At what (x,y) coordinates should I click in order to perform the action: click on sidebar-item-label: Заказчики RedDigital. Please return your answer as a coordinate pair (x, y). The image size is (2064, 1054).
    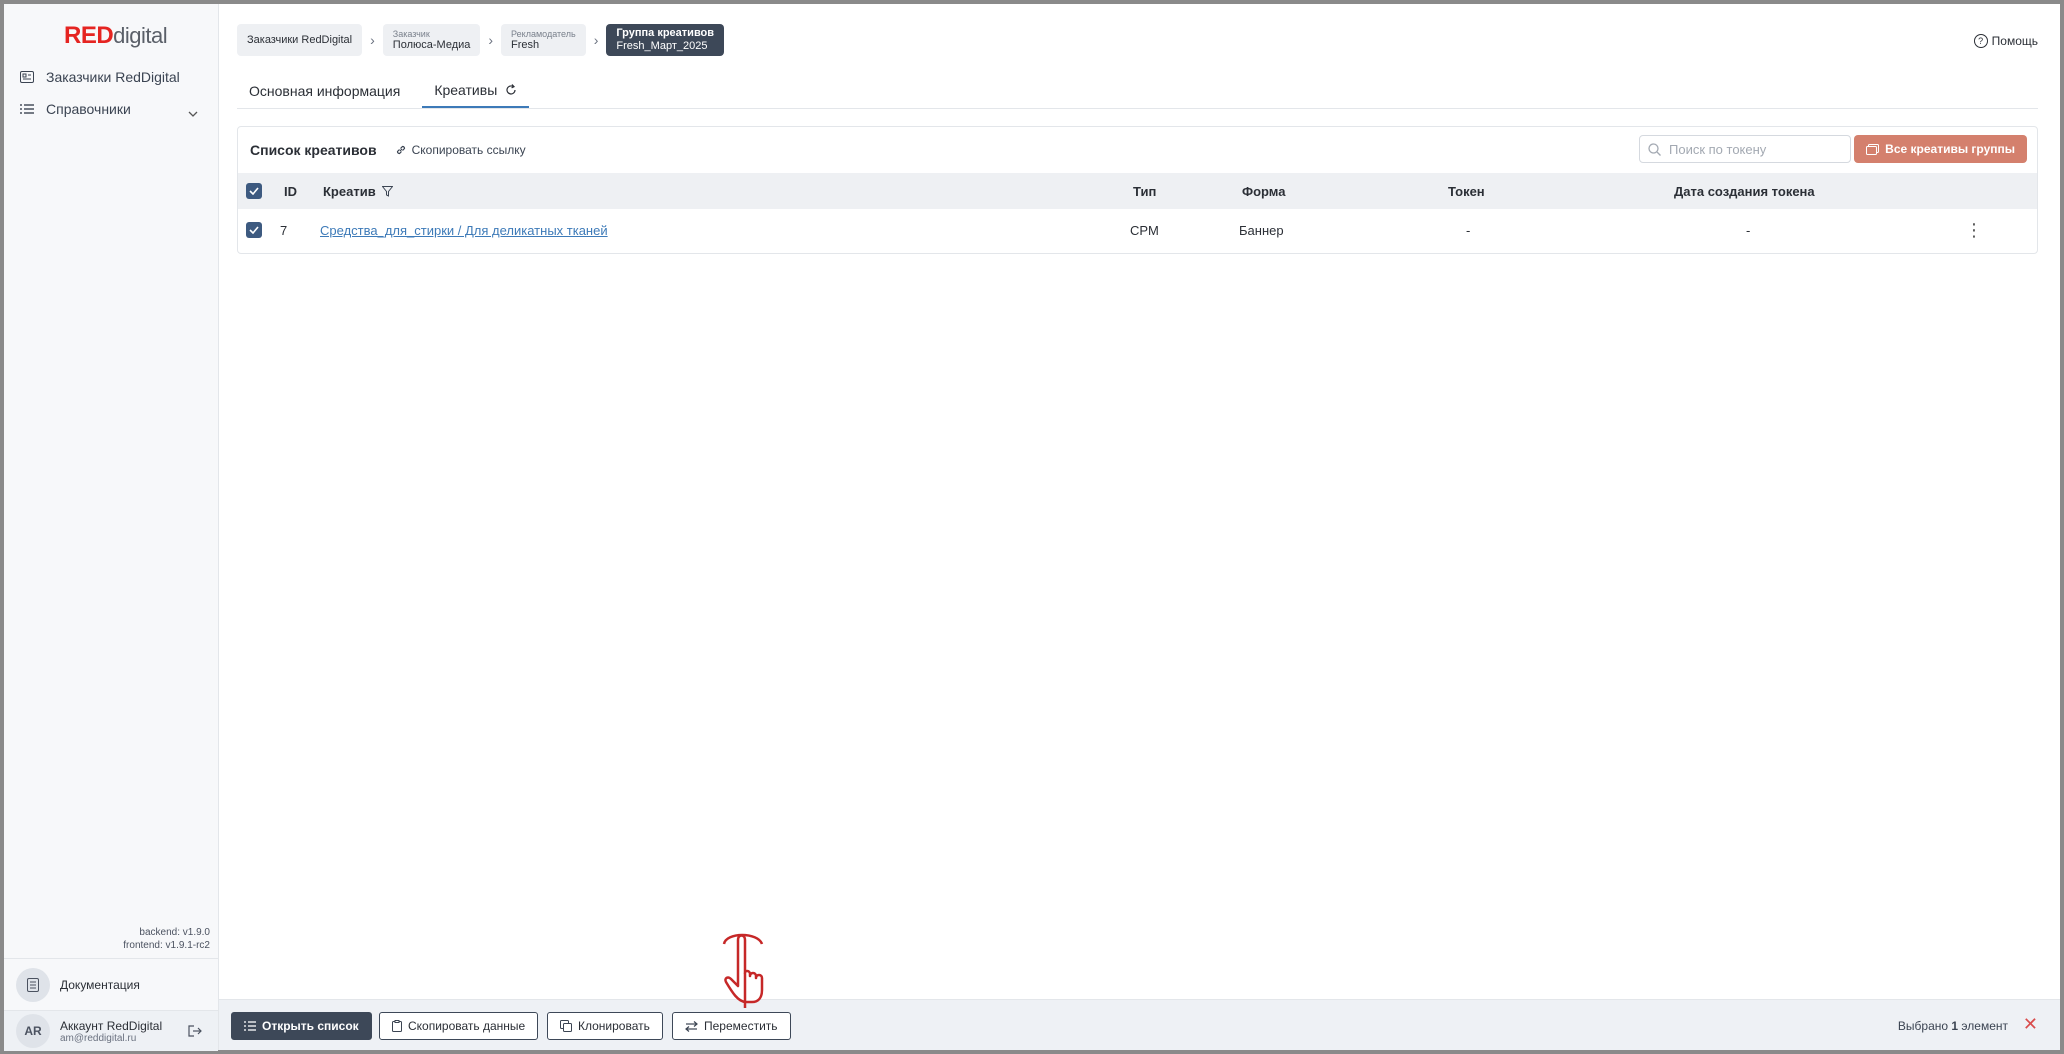
    Looking at the image, I should click on (113, 77).